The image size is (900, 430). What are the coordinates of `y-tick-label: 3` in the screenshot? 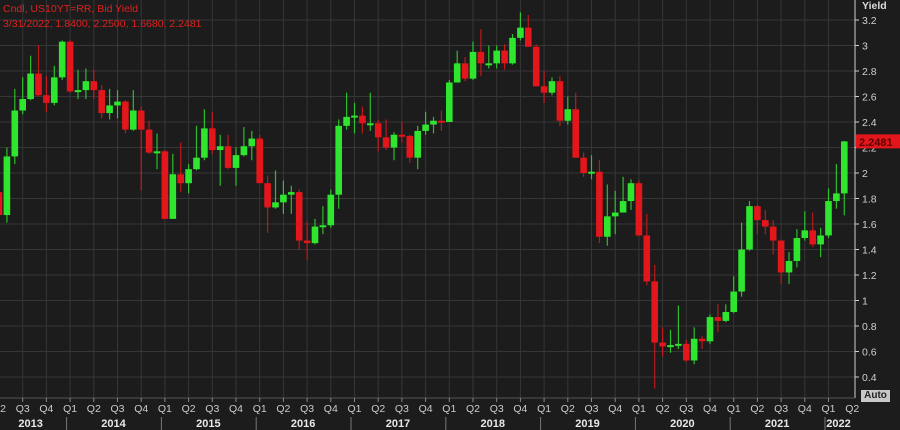 It's located at (865, 47).